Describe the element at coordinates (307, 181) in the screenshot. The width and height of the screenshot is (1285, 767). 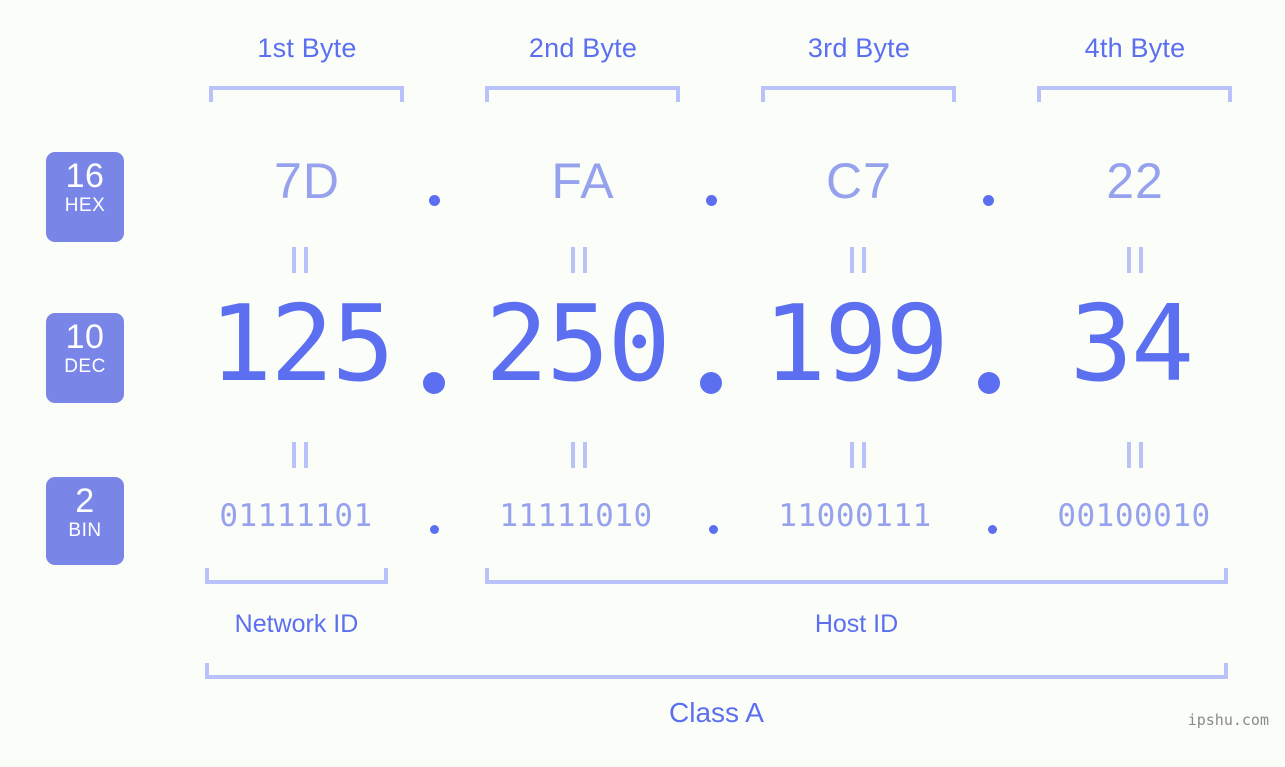
I see `hex-byte-1: 7D` at that location.